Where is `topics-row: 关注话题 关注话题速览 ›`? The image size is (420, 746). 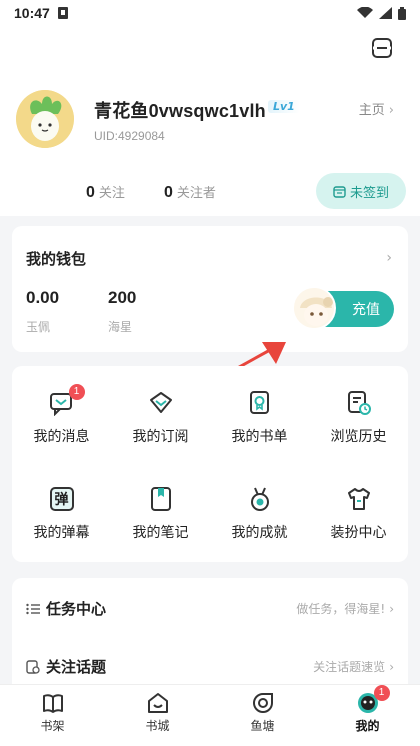 topics-row: 关注话题 关注话题速览 › is located at coordinates (210, 666).